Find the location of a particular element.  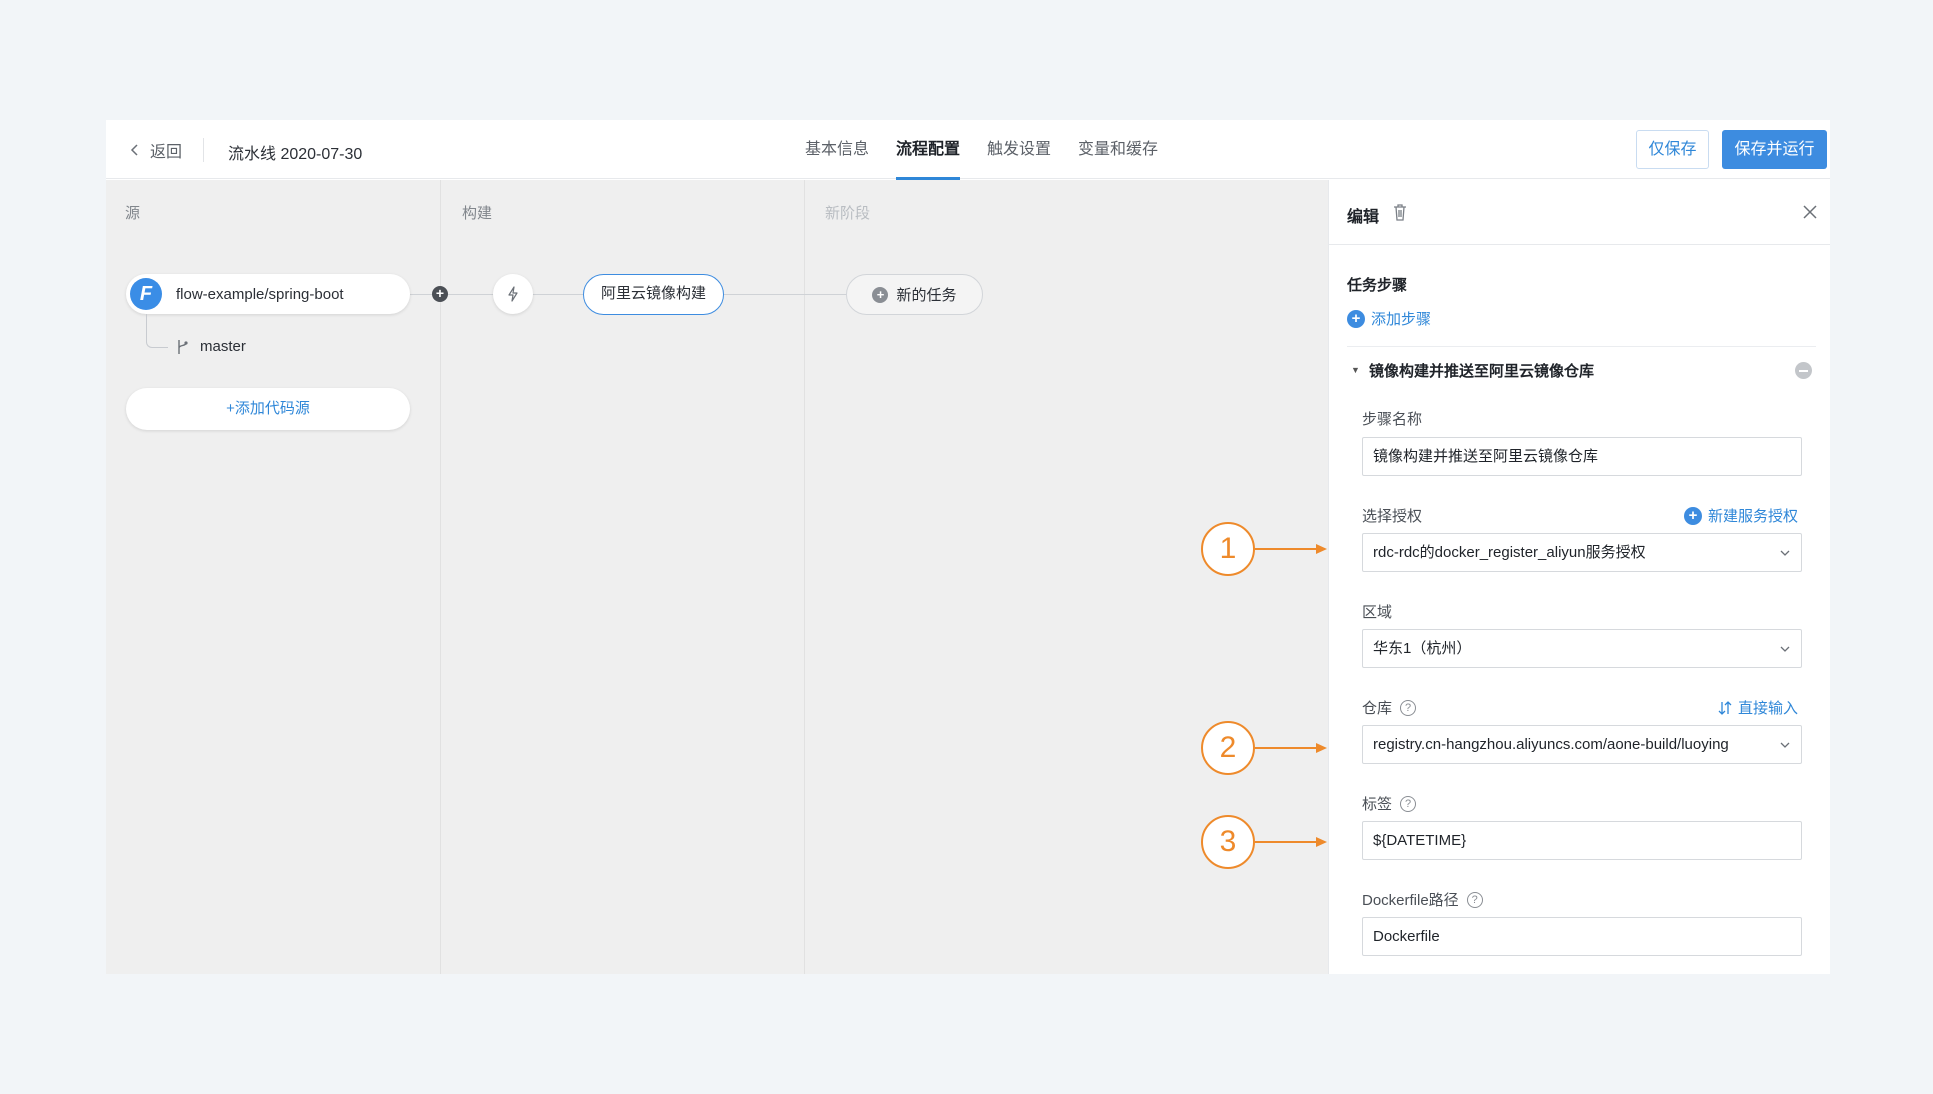

new-task-label: 新的任务 is located at coordinates (926, 295).